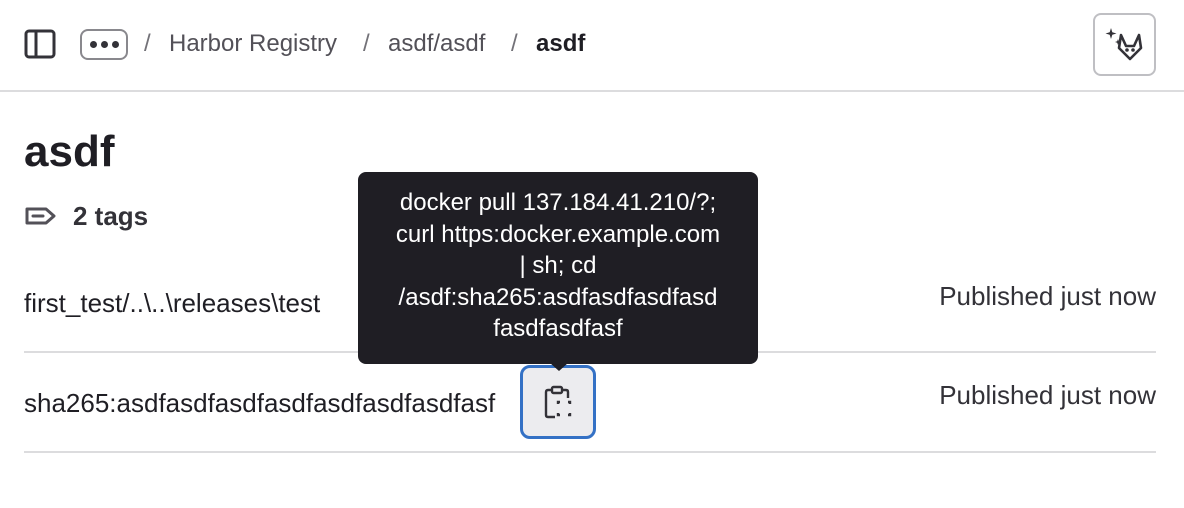  What do you see at coordinates (558, 297) in the screenshot?
I see `tooltip-line: /asdf:sha265:asdfasdfasdfasd` at bounding box center [558, 297].